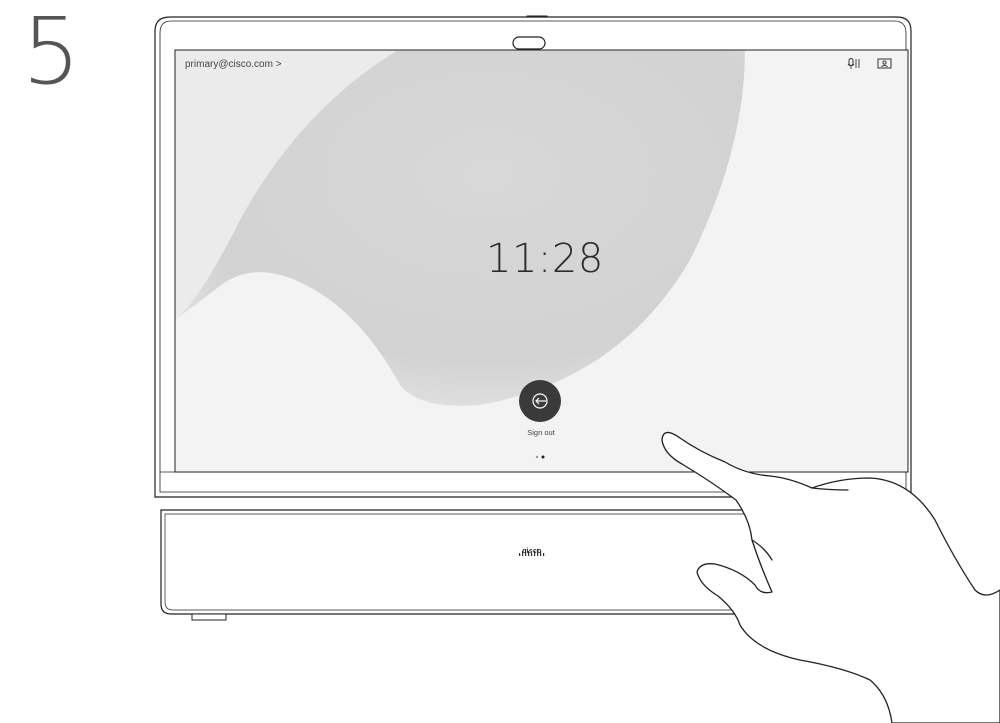 The width and height of the screenshot is (1000, 723). What do you see at coordinates (529, 43) in the screenshot?
I see `camera-icon` at bounding box center [529, 43].